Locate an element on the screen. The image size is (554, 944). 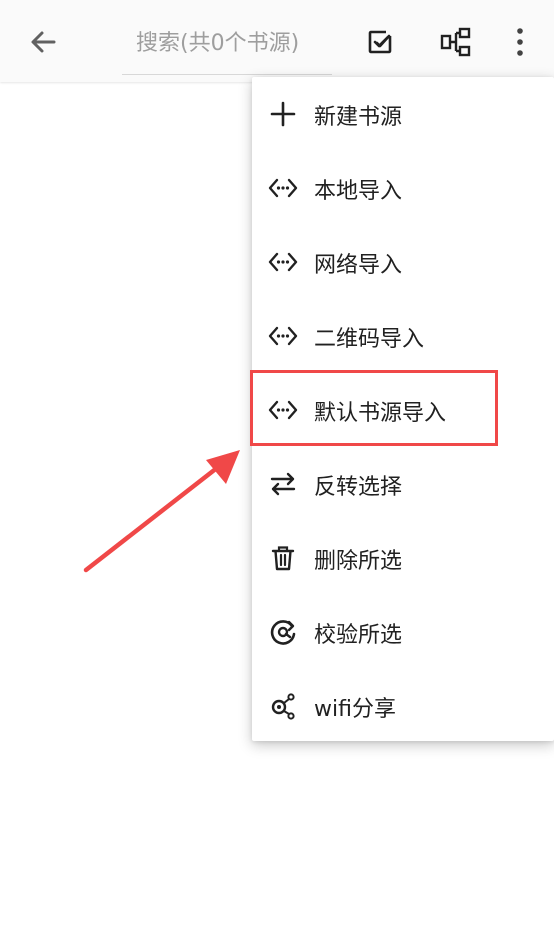
plus-icon is located at coordinates (283, 114).